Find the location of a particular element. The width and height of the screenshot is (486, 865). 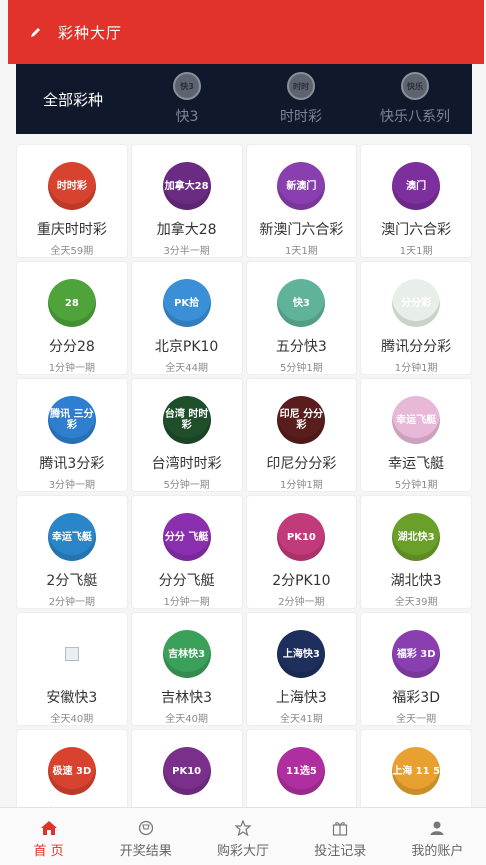

lottery-logo: 澳门 is located at coordinates (416, 186).